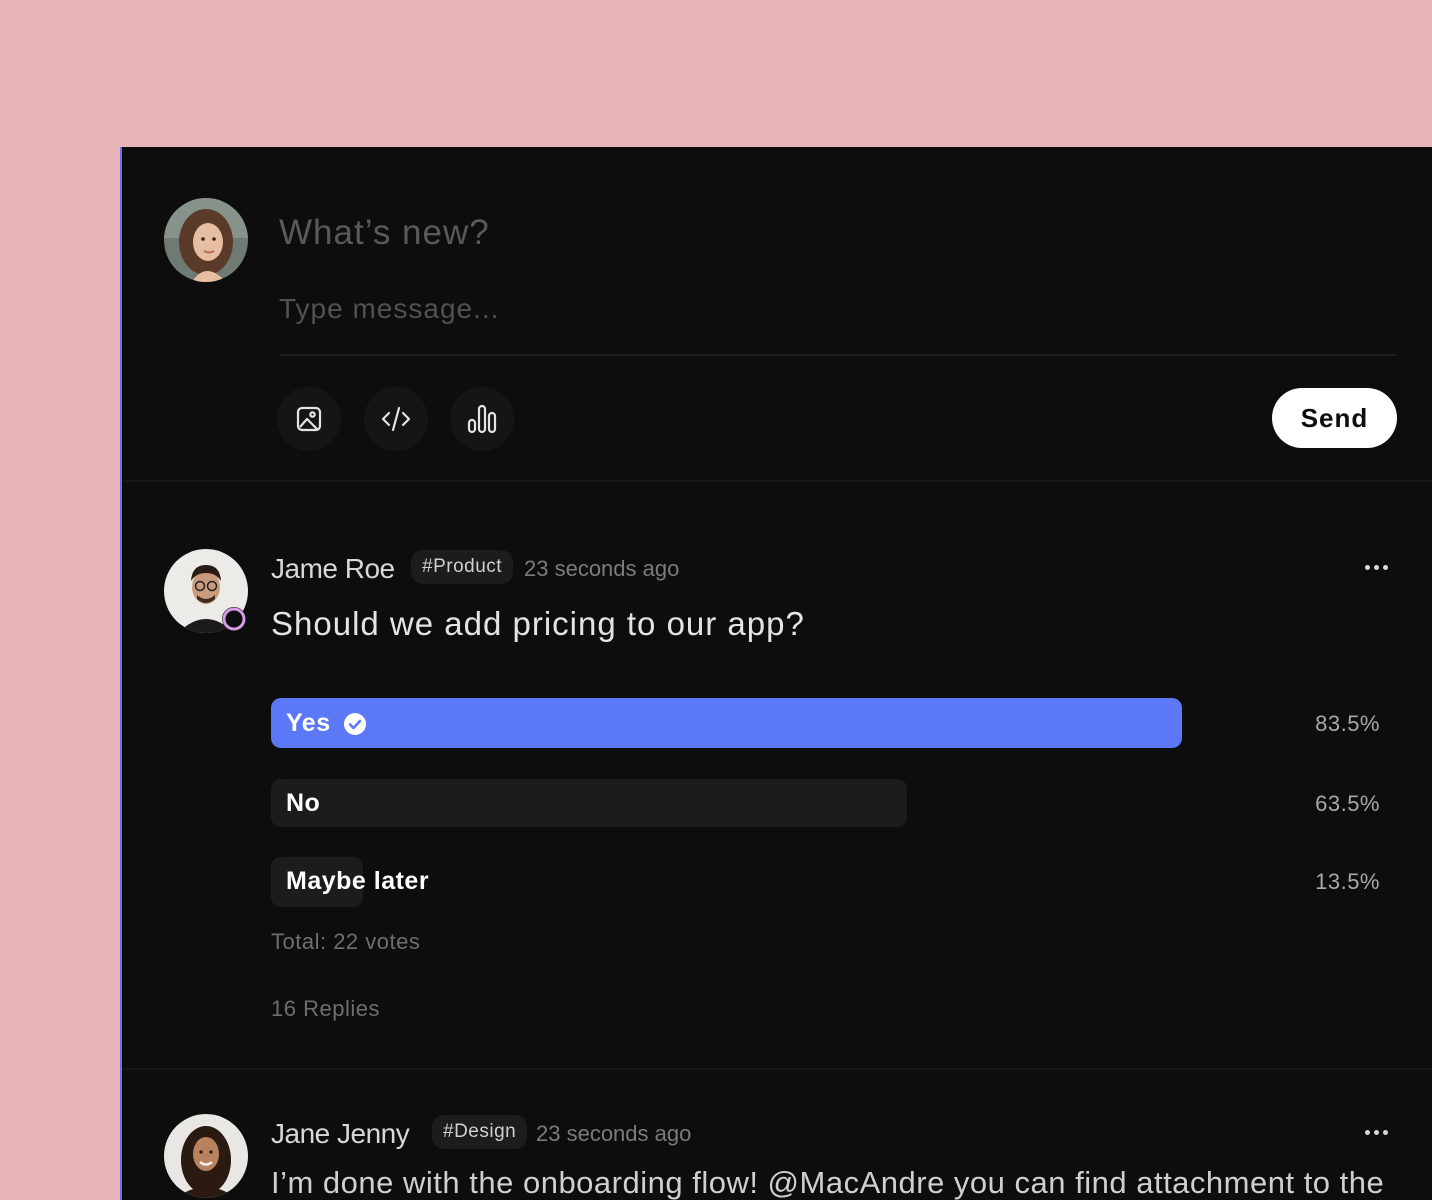 Image resolution: width=1432 pixels, height=1200 pixels. What do you see at coordinates (325, 1009) in the screenshot?
I see `replies-link: 16 Replies` at bounding box center [325, 1009].